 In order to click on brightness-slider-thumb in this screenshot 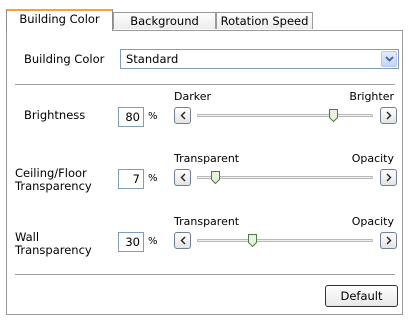, I will do `click(333, 115)`.